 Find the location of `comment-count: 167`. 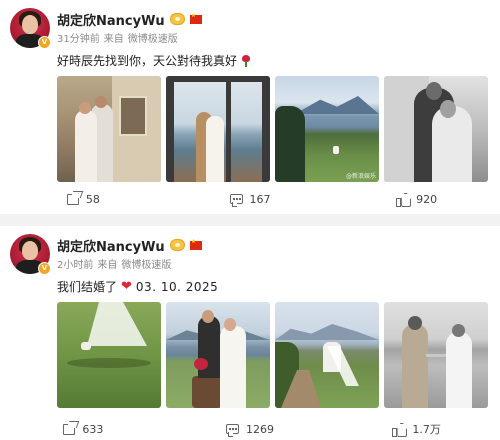

comment-count: 167 is located at coordinates (260, 199).